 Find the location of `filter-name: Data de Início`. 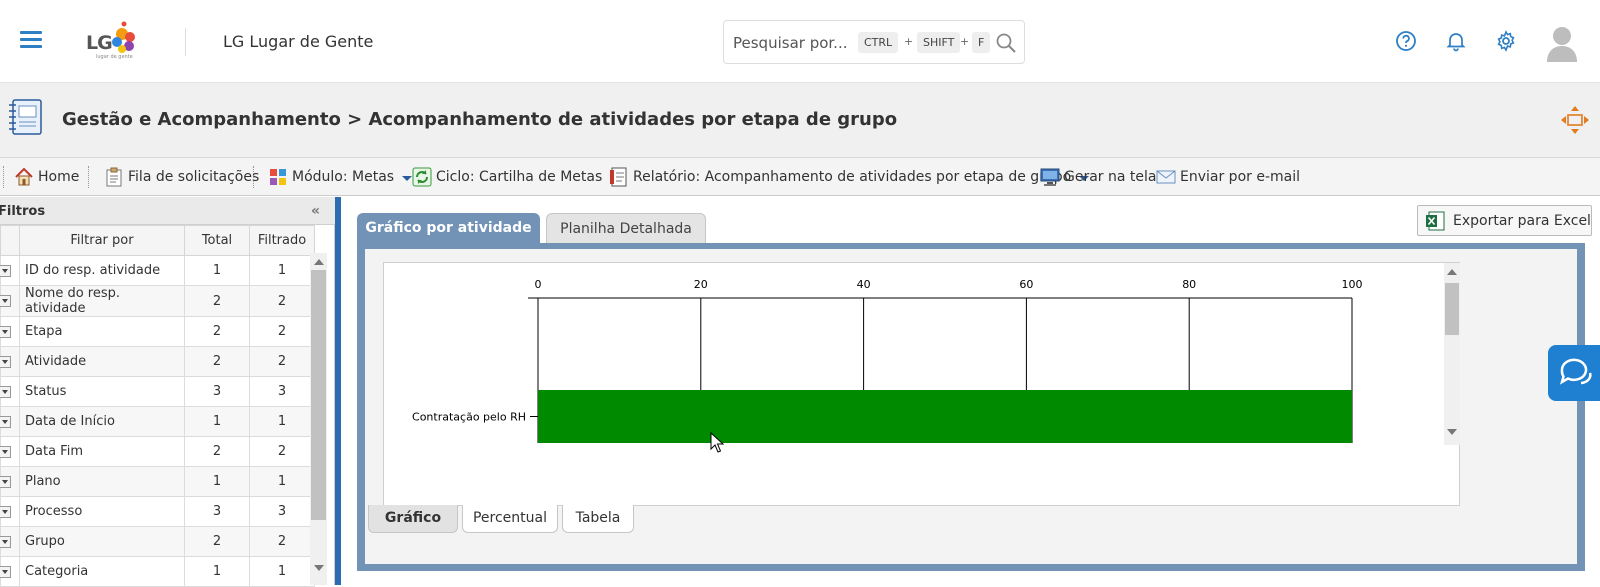

filter-name: Data de Início is located at coordinates (102, 421).